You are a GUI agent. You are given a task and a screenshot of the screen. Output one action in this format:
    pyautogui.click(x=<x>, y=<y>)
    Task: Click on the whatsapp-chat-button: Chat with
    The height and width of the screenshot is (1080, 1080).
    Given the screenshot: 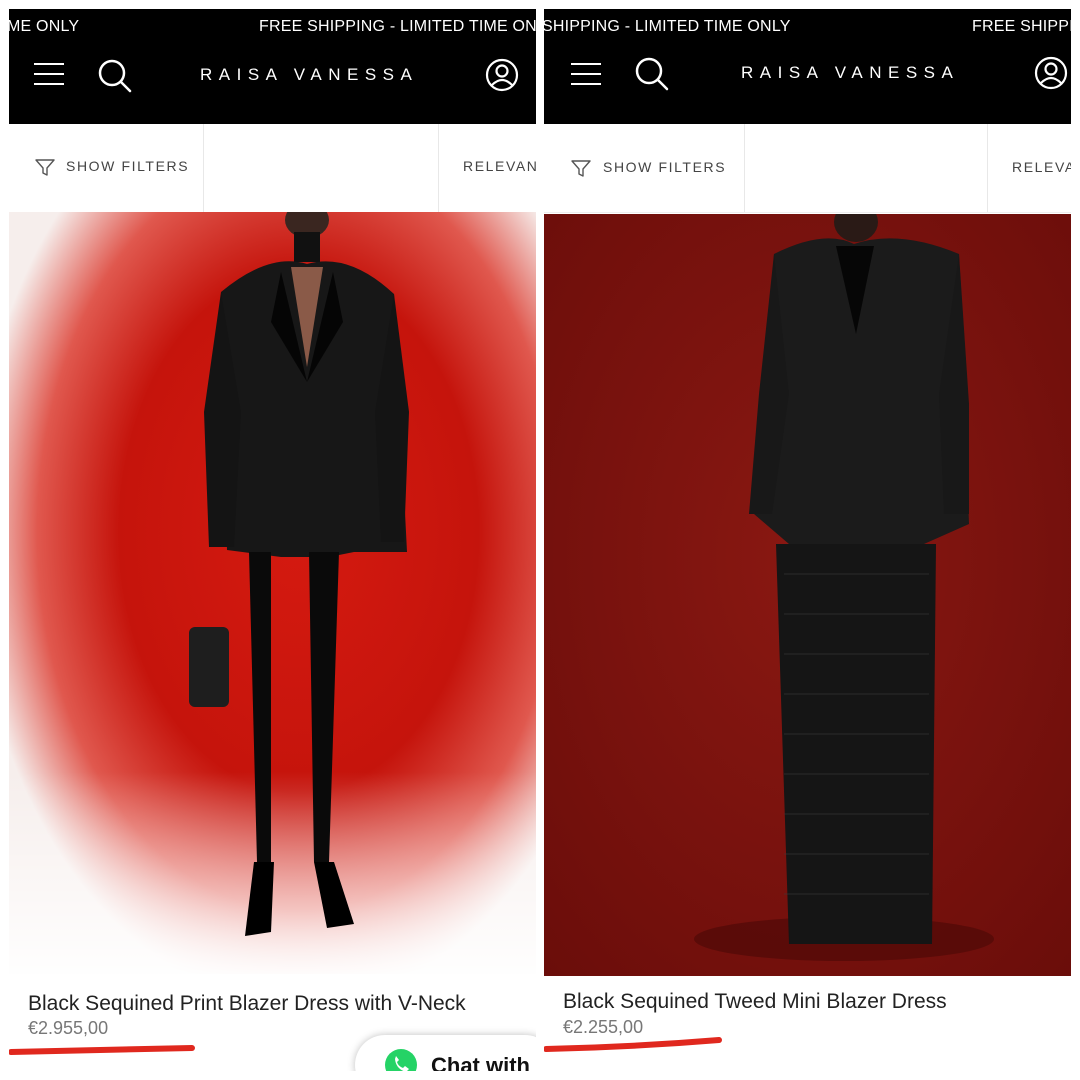 What is the action you would take?
    pyautogui.click(x=445, y=1053)
    